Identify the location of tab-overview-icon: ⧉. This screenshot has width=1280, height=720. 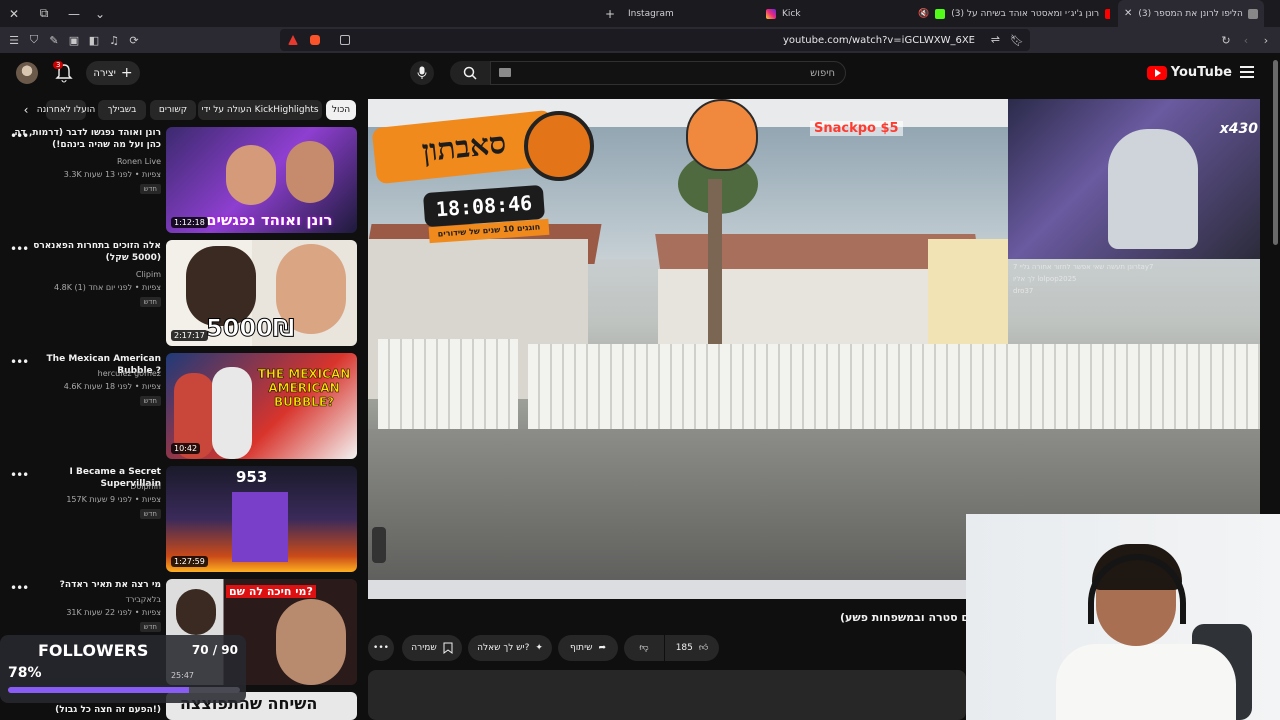
(44, 13).